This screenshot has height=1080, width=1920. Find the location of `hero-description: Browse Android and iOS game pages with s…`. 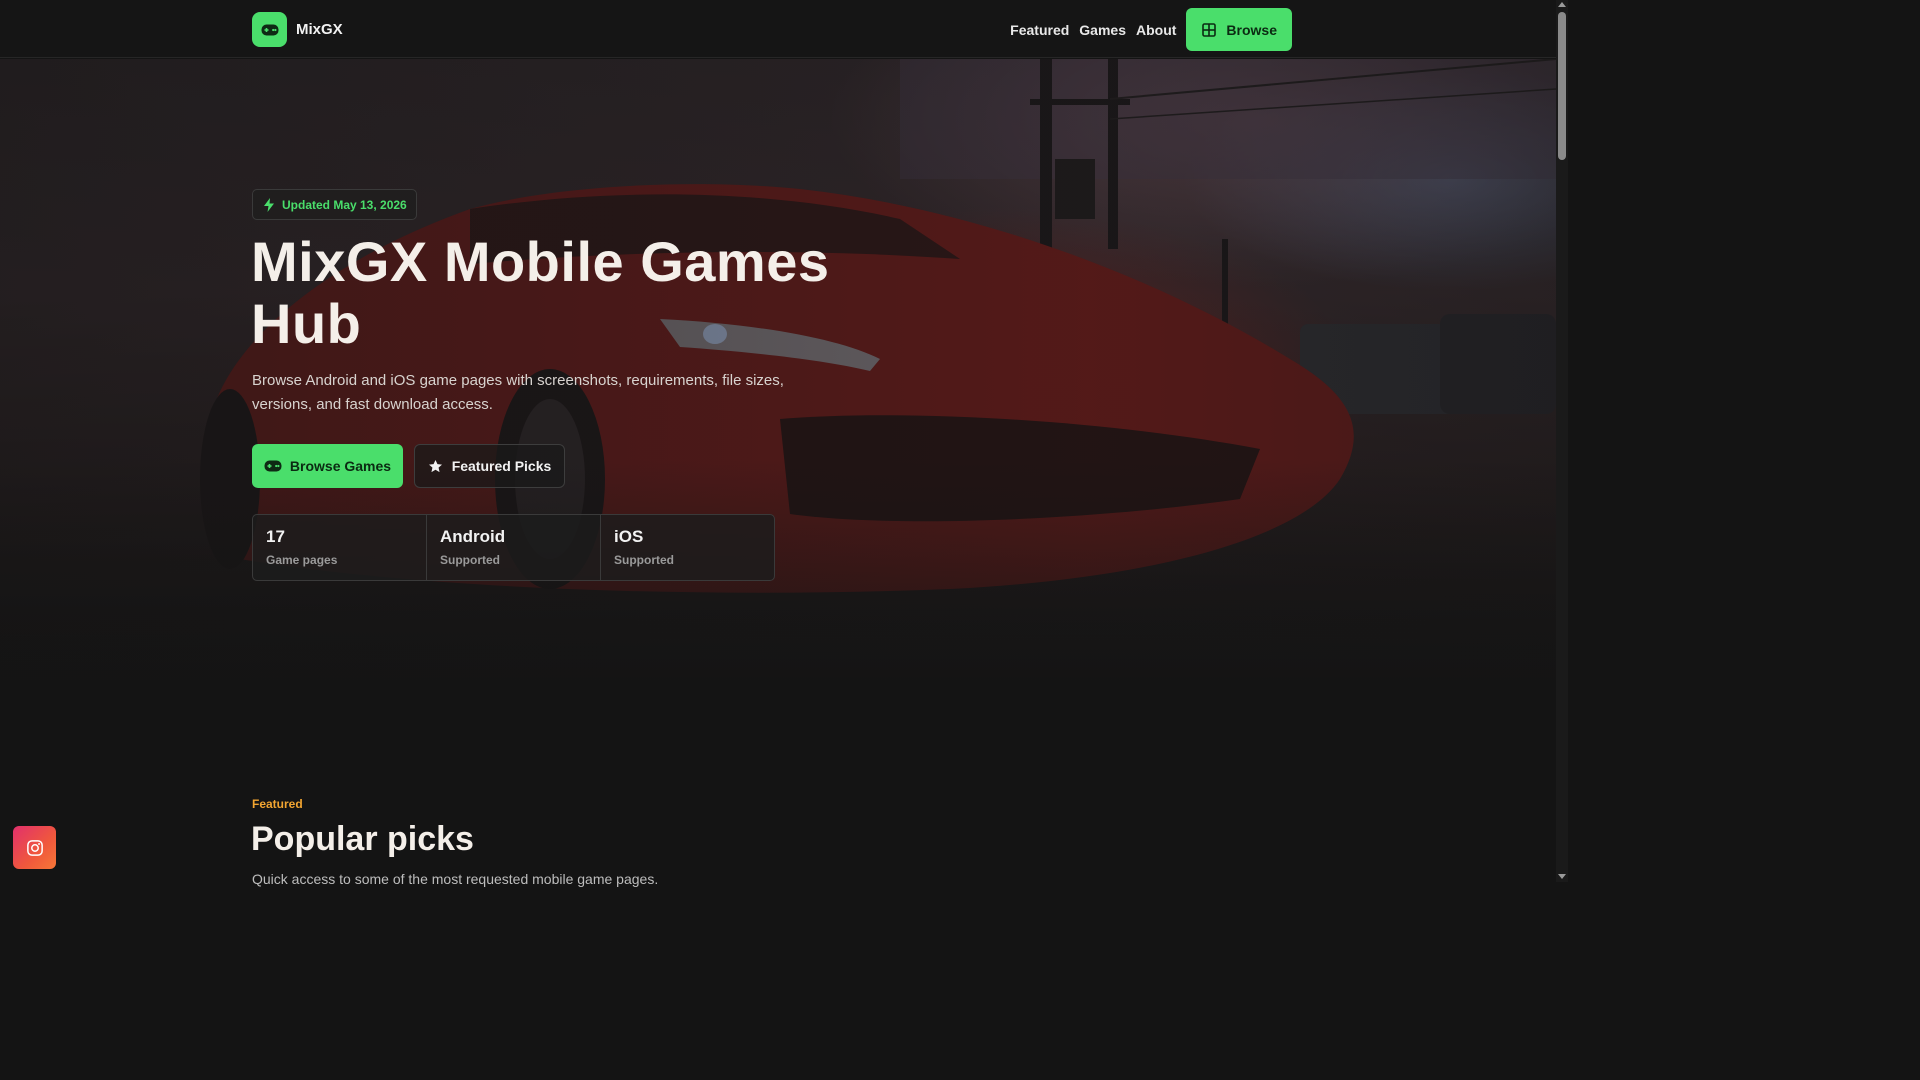

hero-description: Browse Android and iOS game pages with s… is located at coordinates (518, 392).